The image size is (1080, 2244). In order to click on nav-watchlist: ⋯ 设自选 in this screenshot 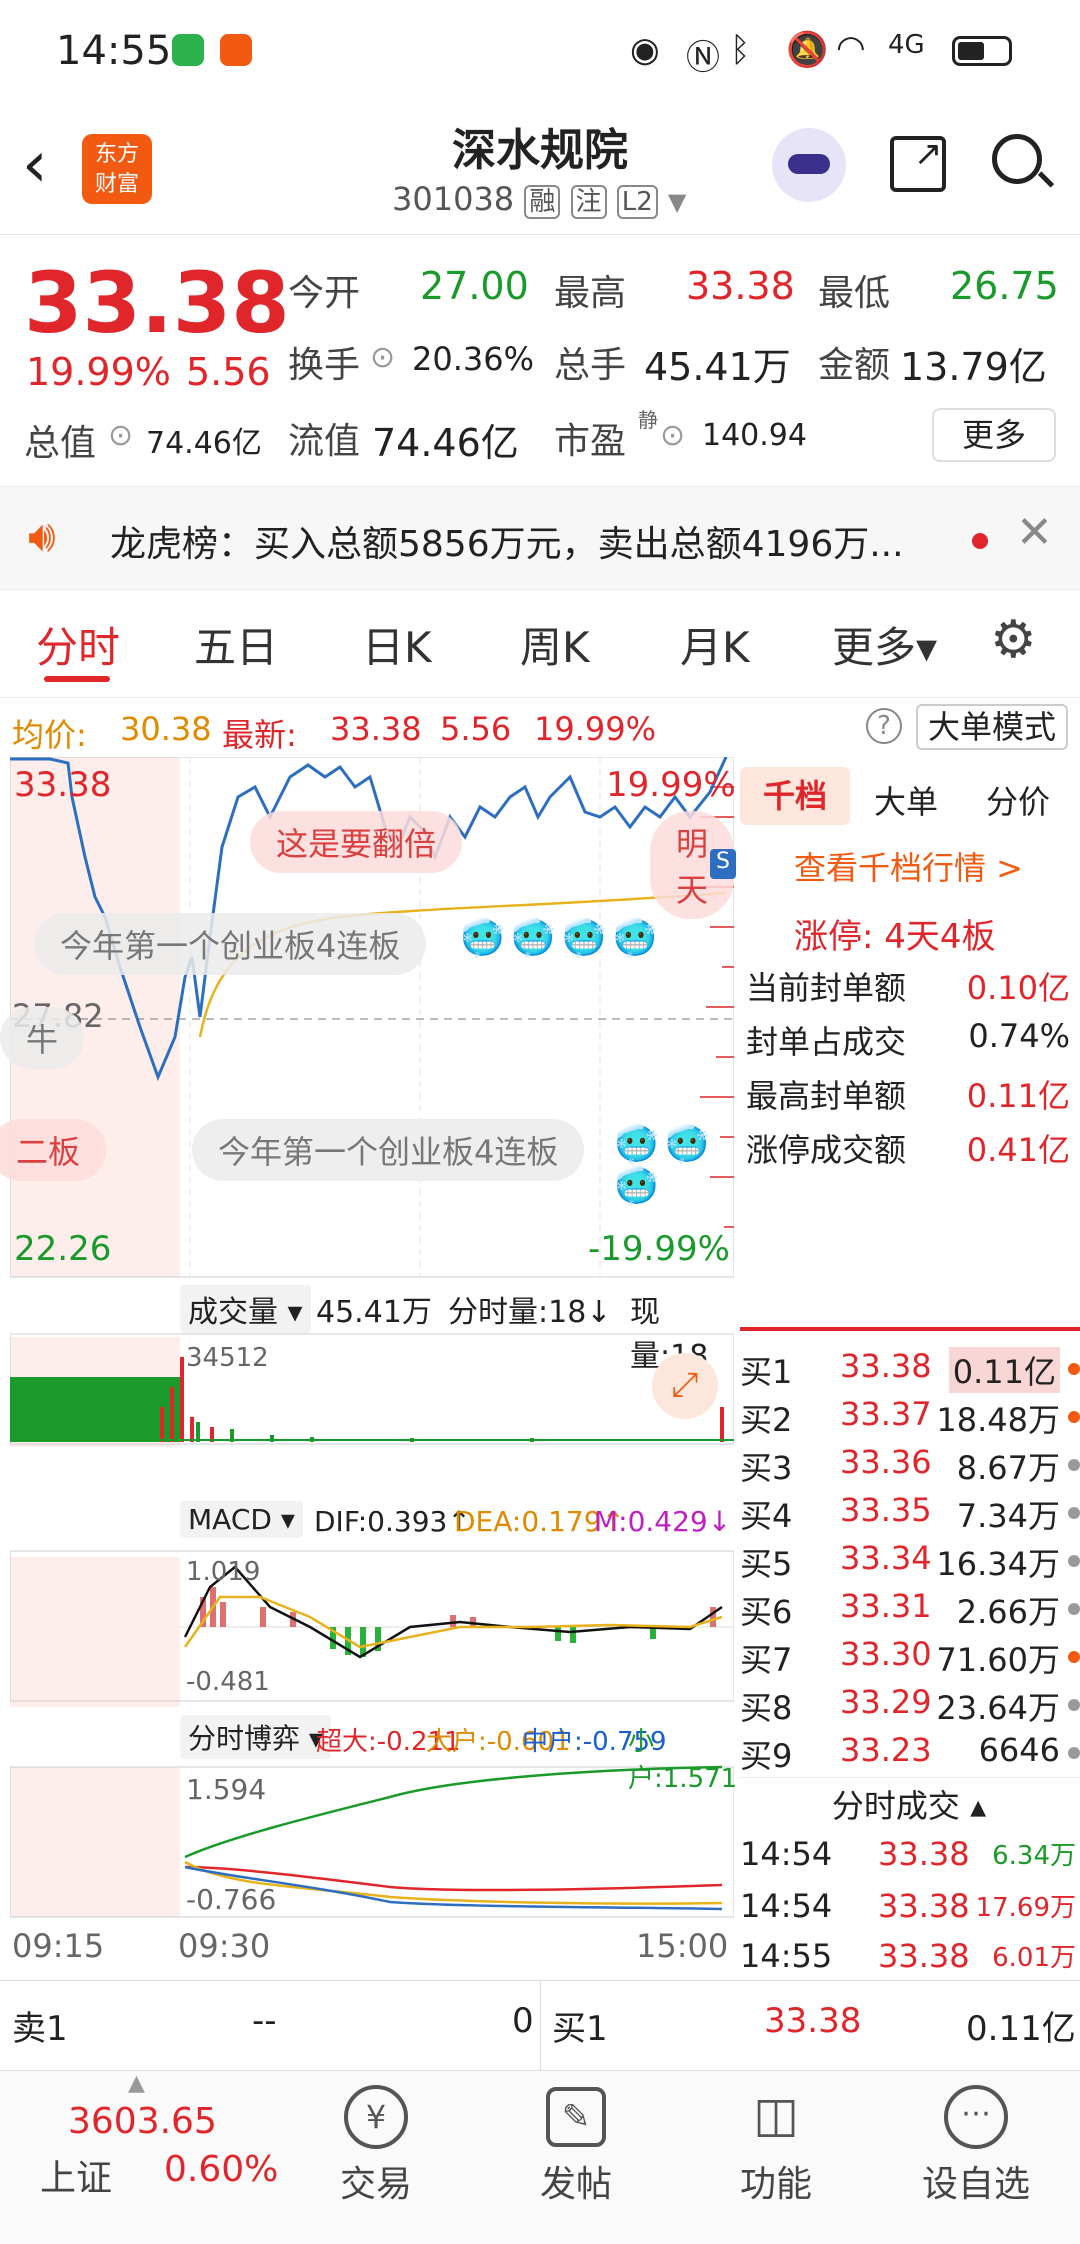, I will do `click(976, 2139)`.